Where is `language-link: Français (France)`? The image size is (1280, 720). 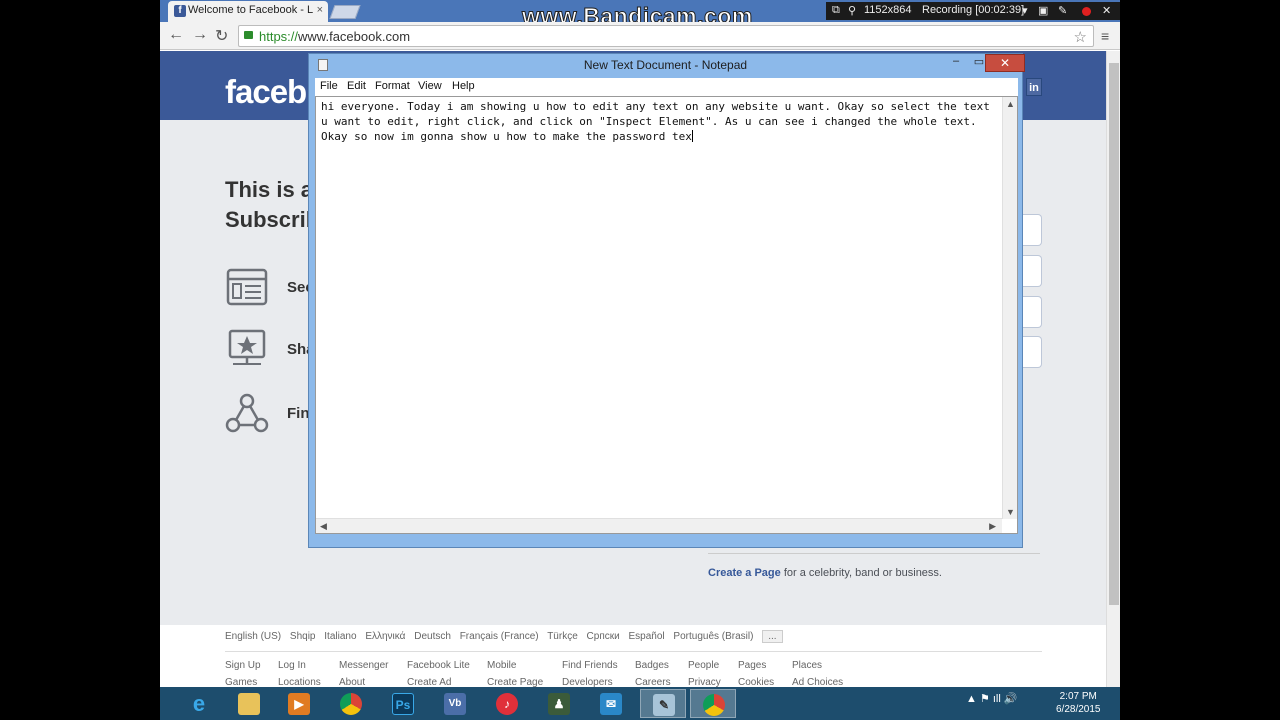 language-link: Français (France) is located at coordinates (499, 636).